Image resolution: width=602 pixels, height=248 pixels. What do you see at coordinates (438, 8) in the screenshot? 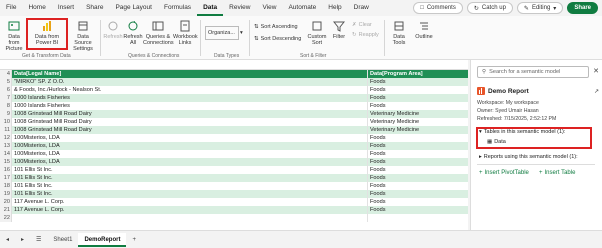
I see `comments-button: □ Comments` at bounding box center [438, 8].